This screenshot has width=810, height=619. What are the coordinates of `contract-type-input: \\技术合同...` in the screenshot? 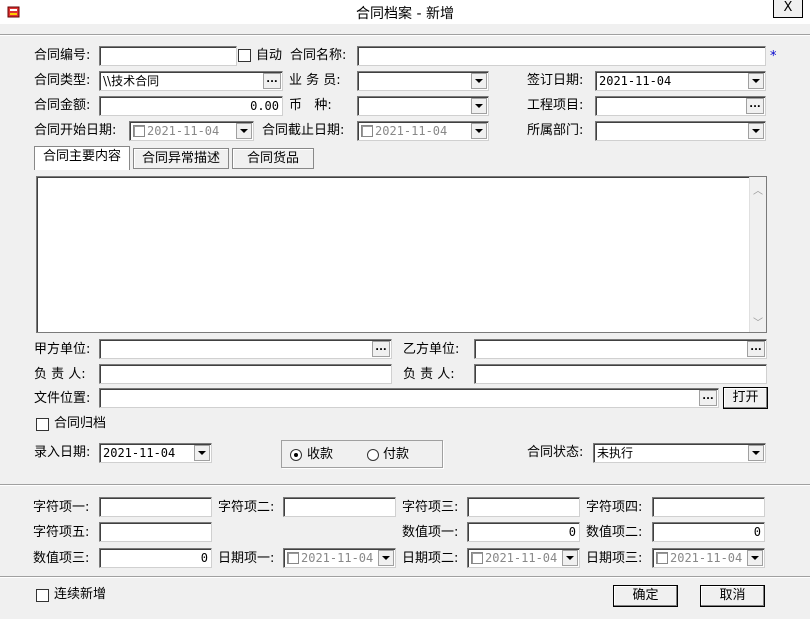 It's located at (191, 81).